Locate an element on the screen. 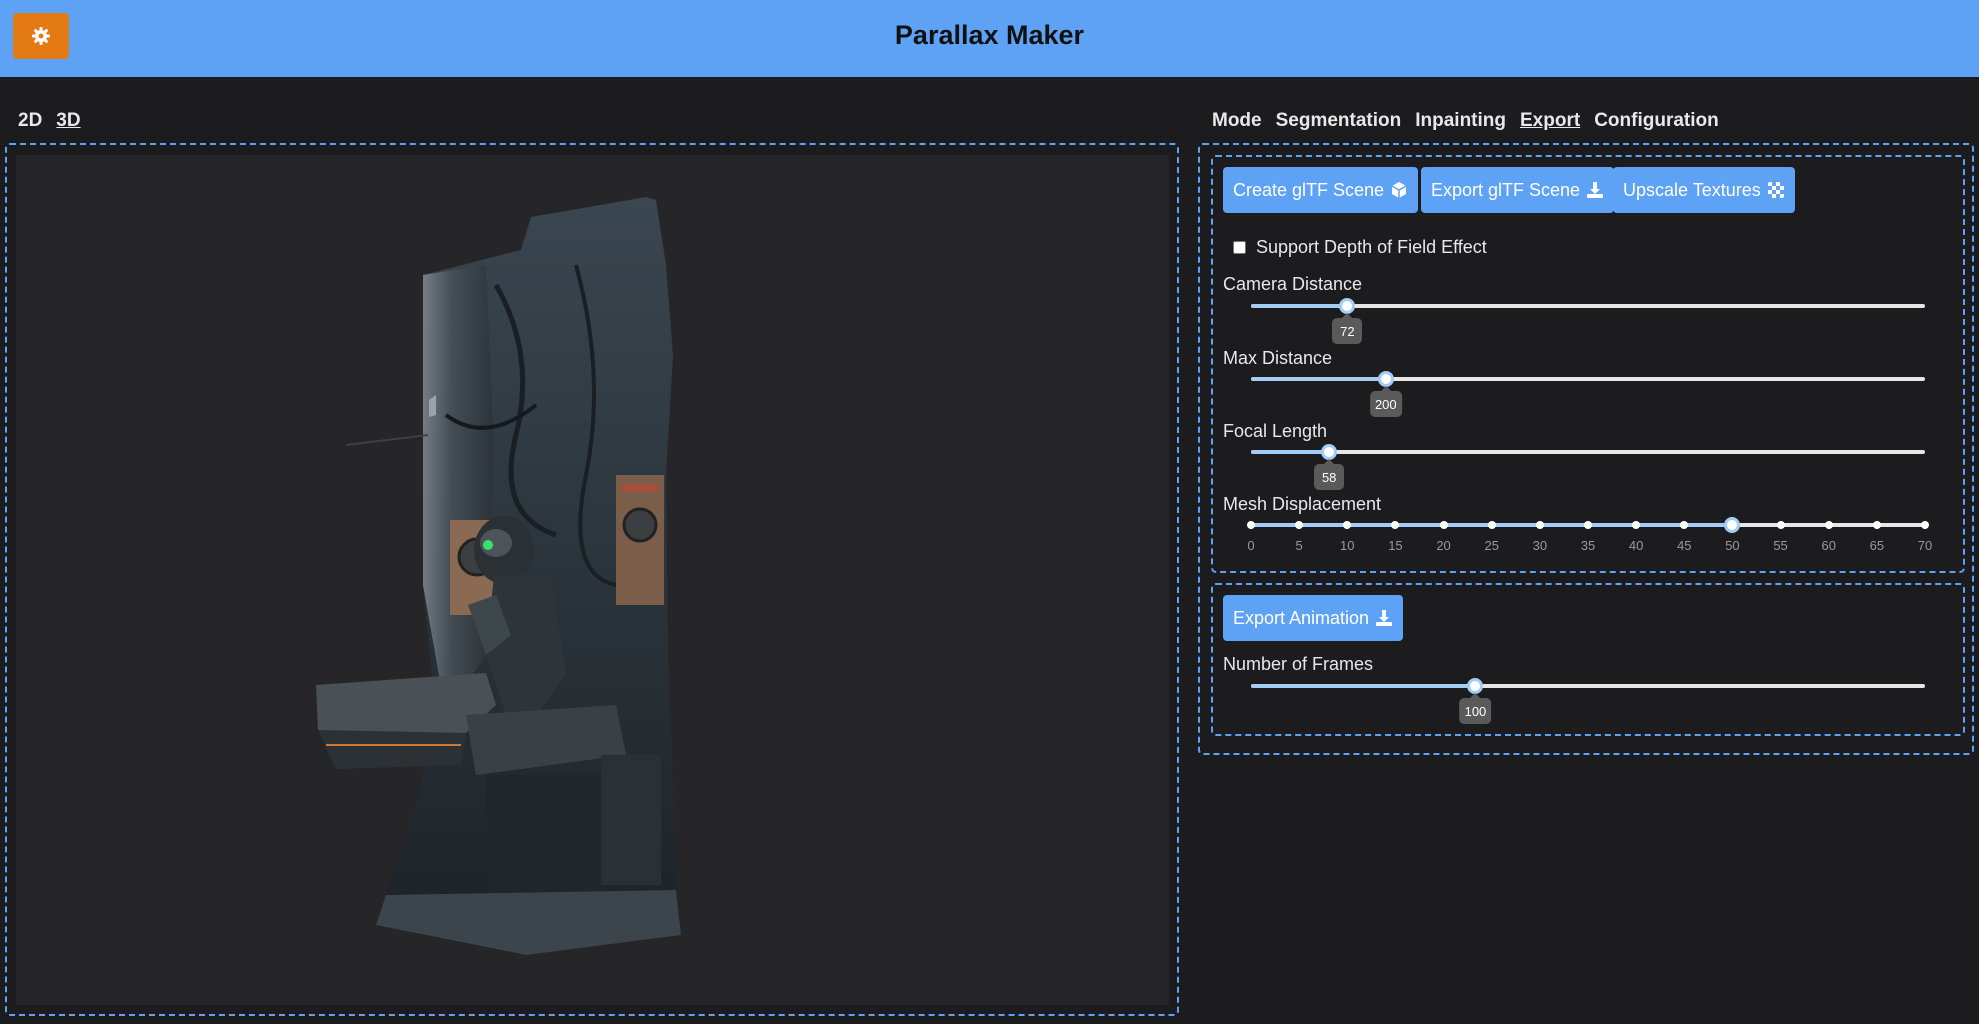 The width and height of the screenshot is (1979, 1024). export-gltf-label: Export glTF Scene is located at coordinates (1506, 189).